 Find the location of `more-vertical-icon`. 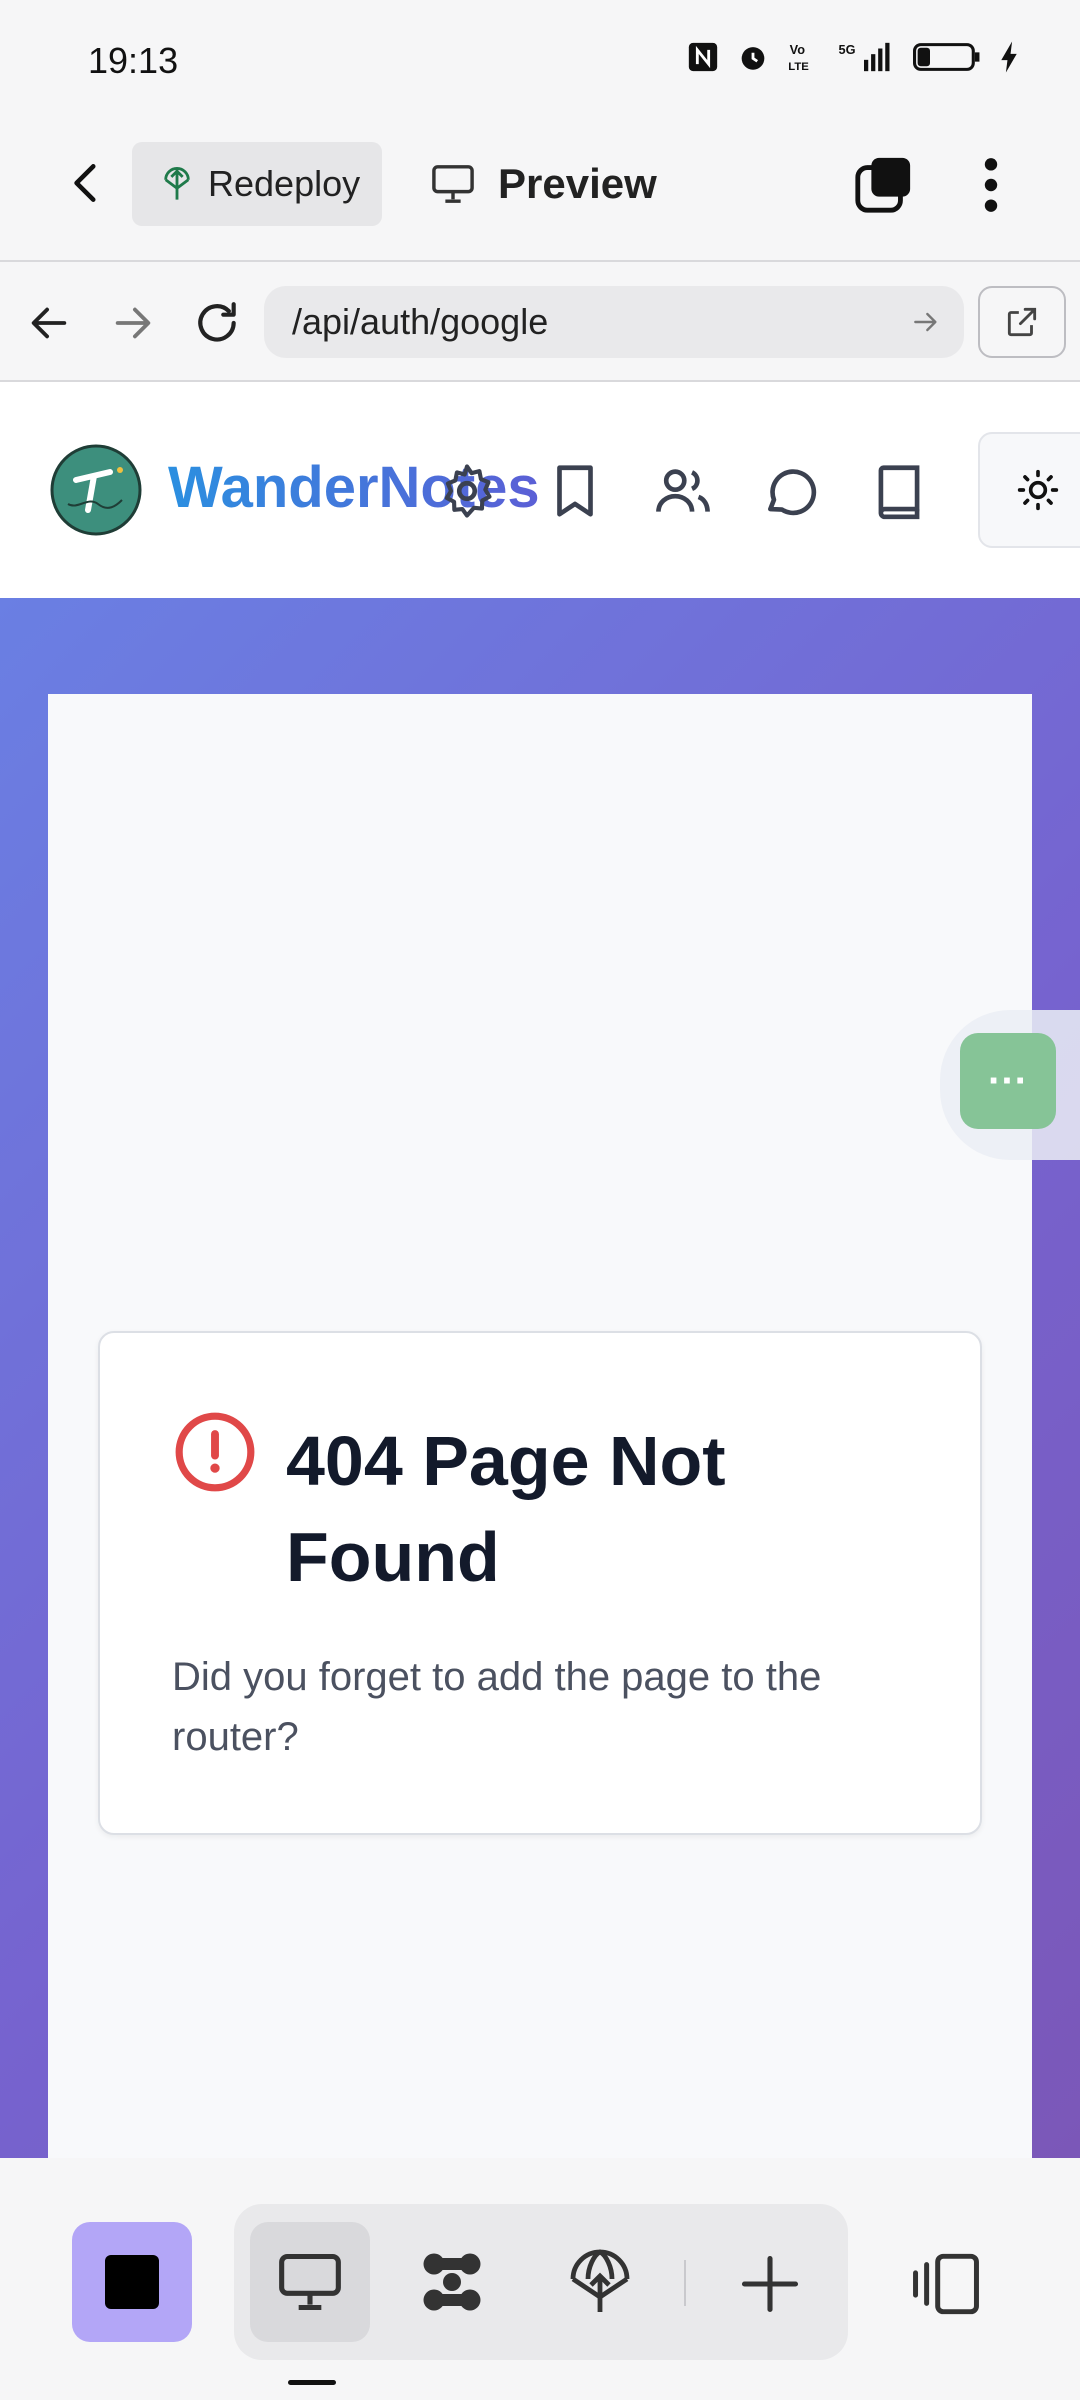

more-vertical-icon is located at coordinates (991, 185).